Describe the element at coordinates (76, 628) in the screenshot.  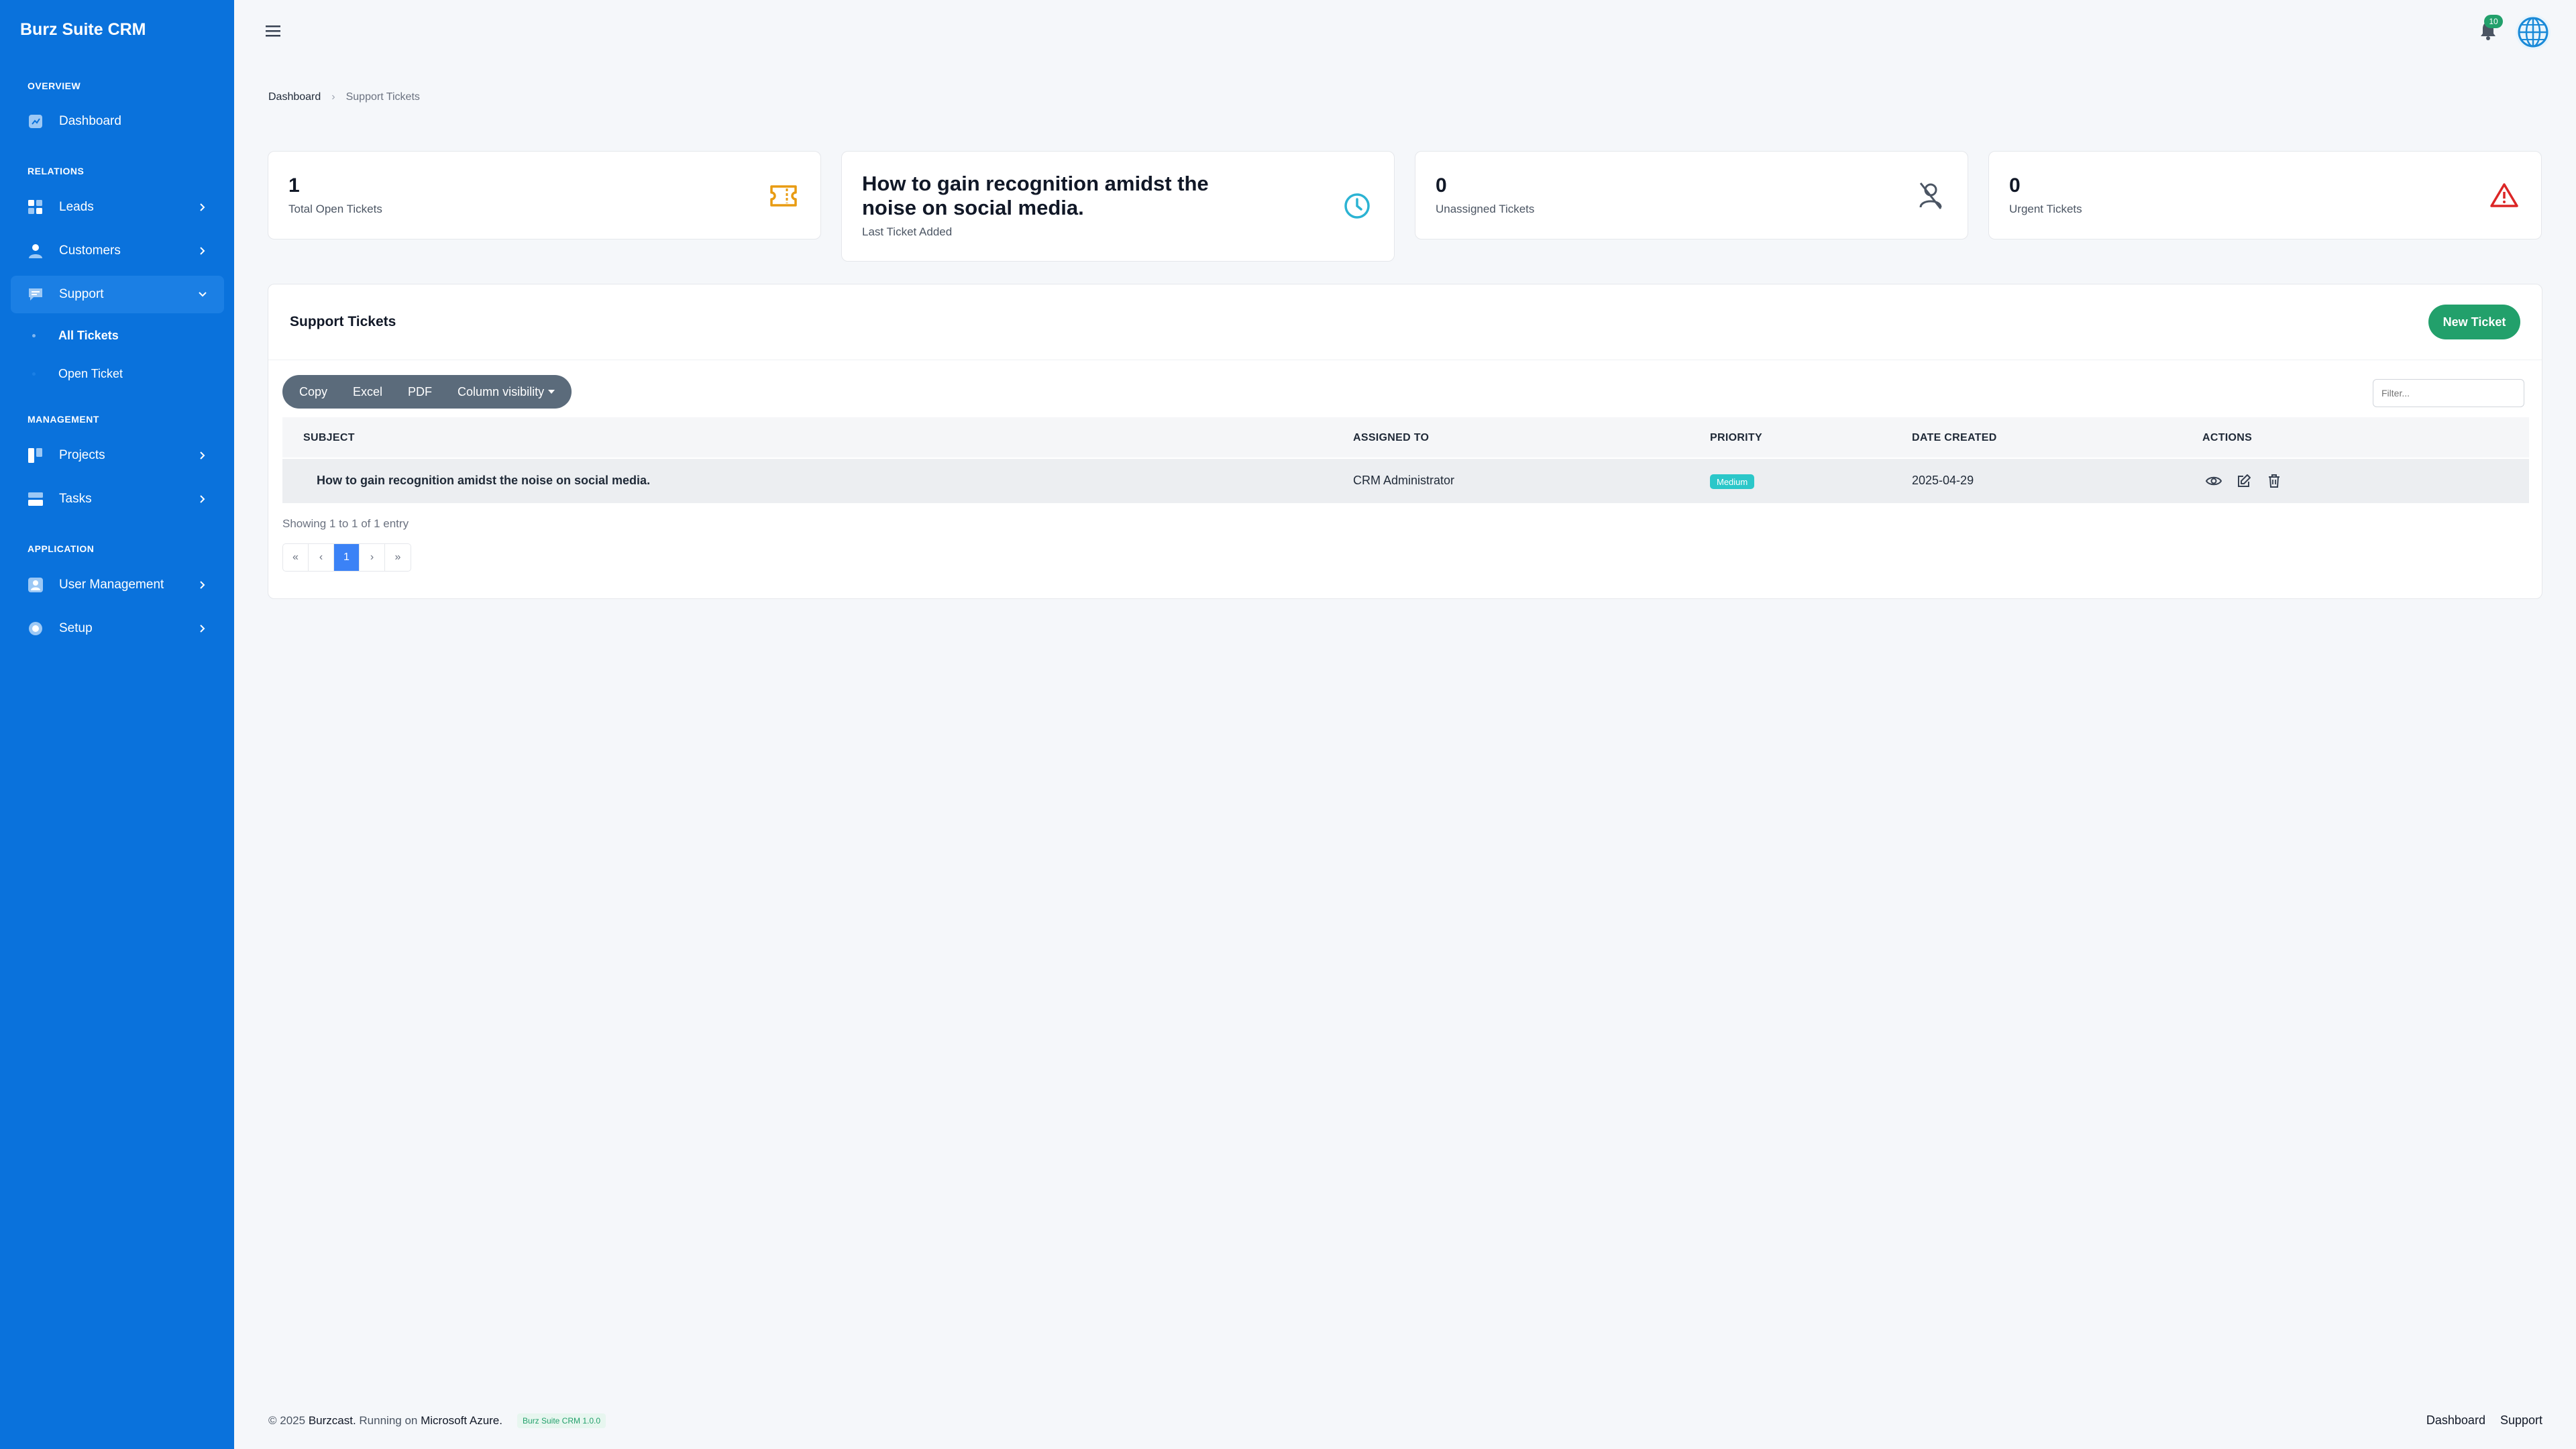
I see `sidebar-label: Setup` at that location.